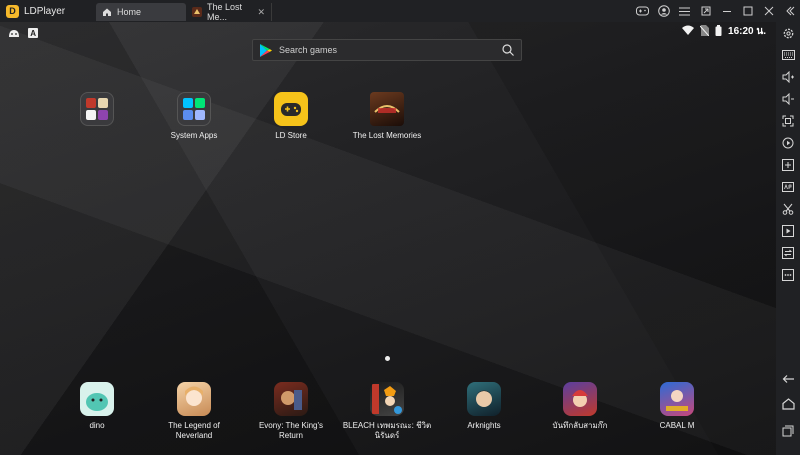  Describe the element at coordinates (718, 31) in the screenshot. I see `battery-icon` at that location.